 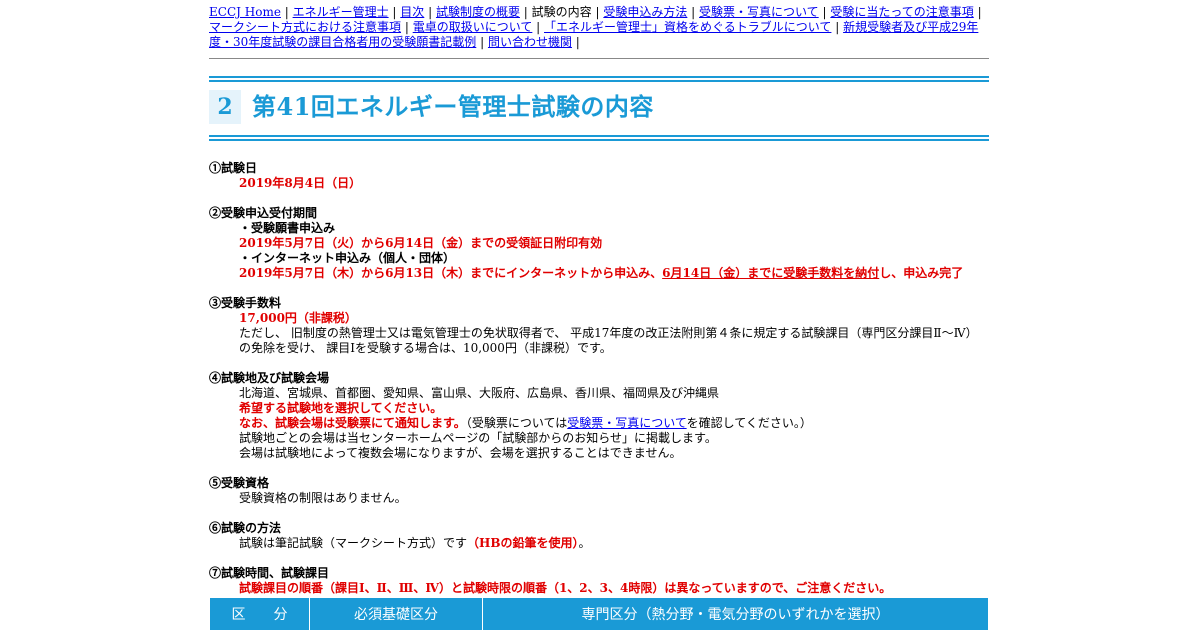 What do you see at coordinates (233, 168) in the screenshot?
I see `section-title: ①試験日` at bounding box center [233, 168].